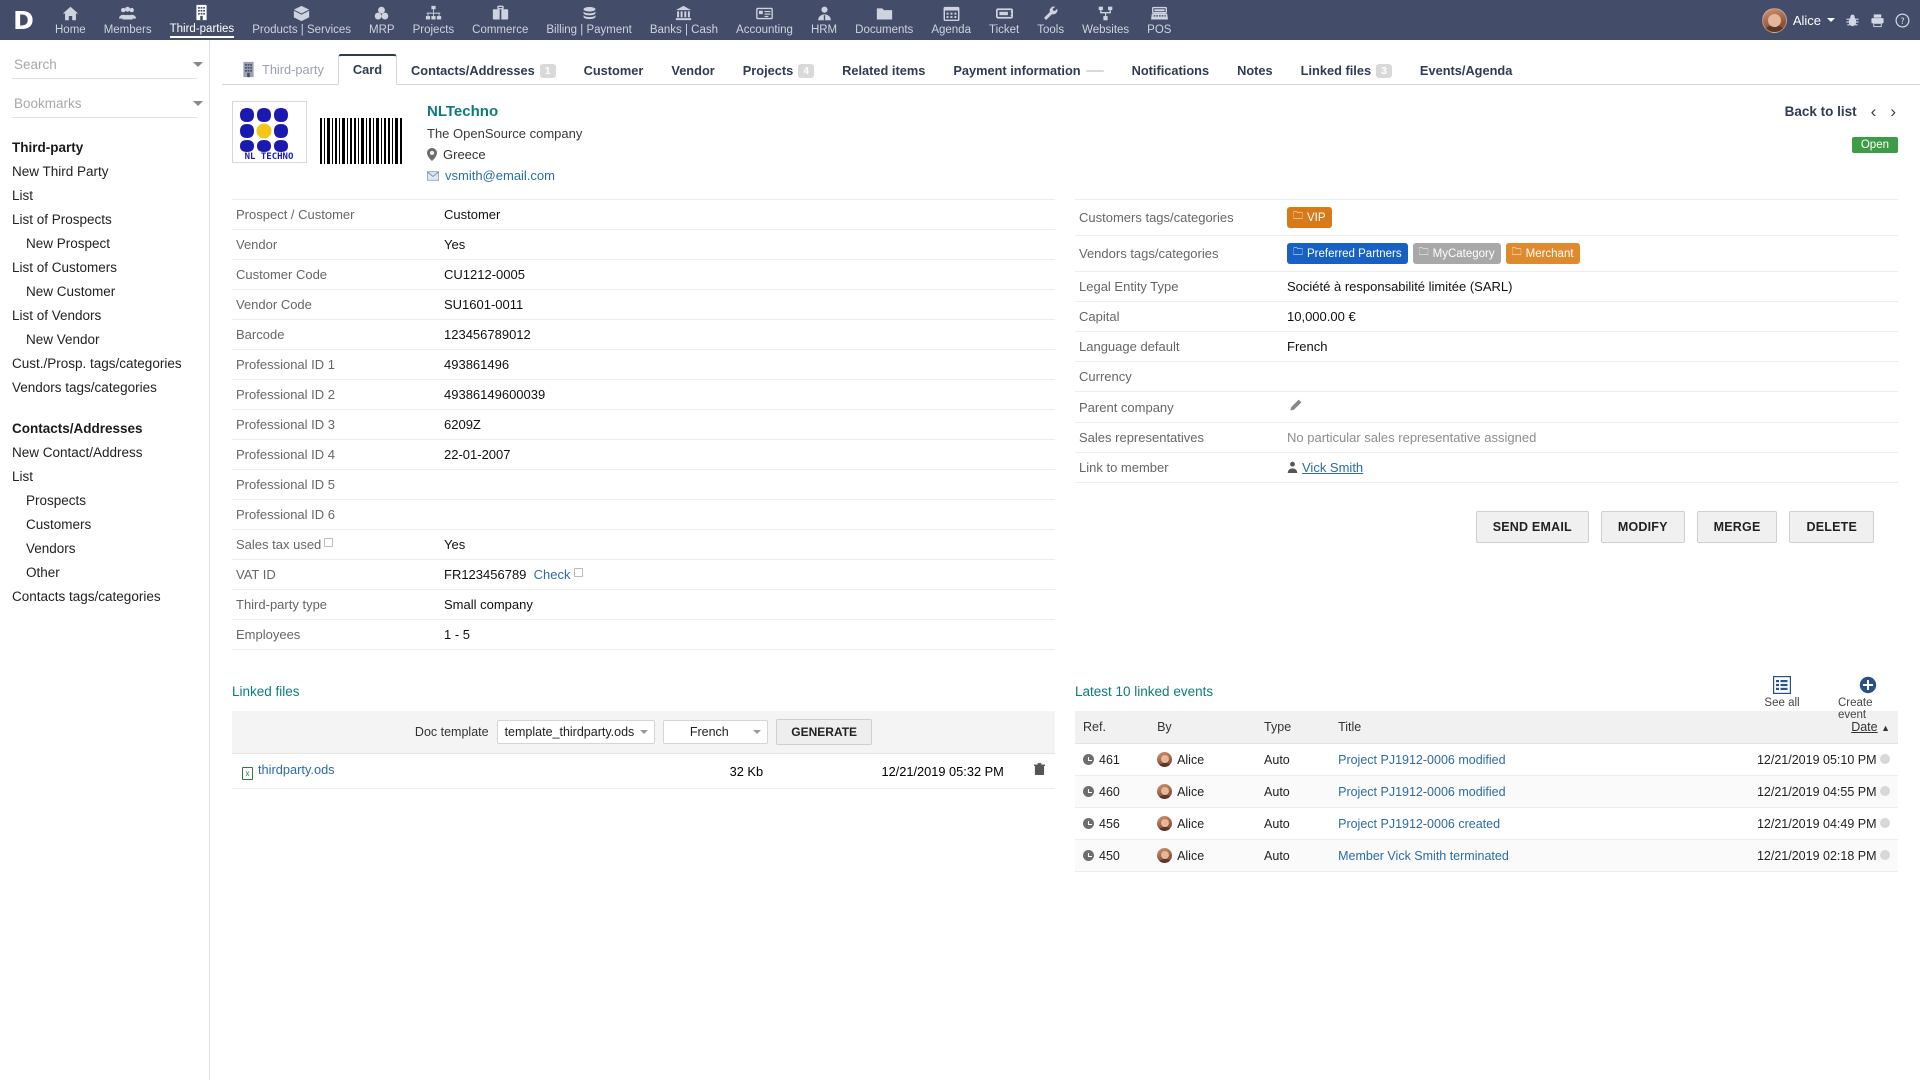  Describe the element at coordinates (778, 71) in the screenshot. I see `tab-projects: Projects 4` at that location.